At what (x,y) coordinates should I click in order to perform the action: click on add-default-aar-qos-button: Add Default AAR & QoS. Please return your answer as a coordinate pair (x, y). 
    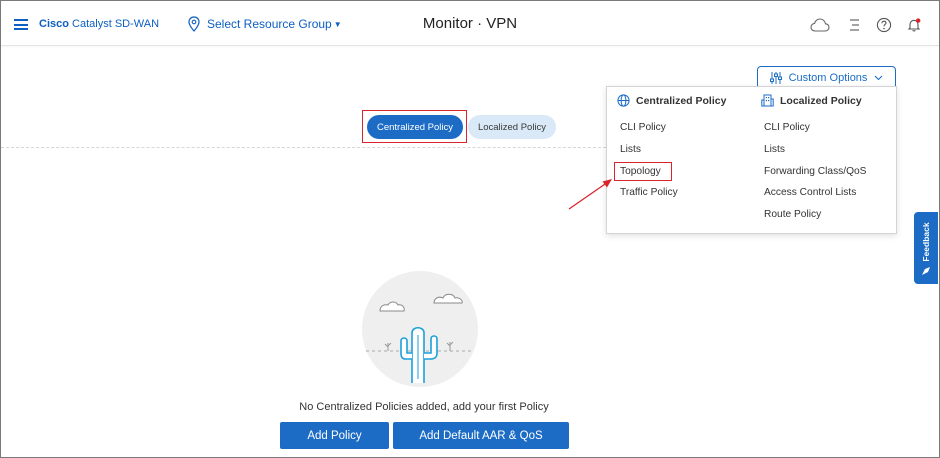
    Looking at the image, I should click on (481, 435).